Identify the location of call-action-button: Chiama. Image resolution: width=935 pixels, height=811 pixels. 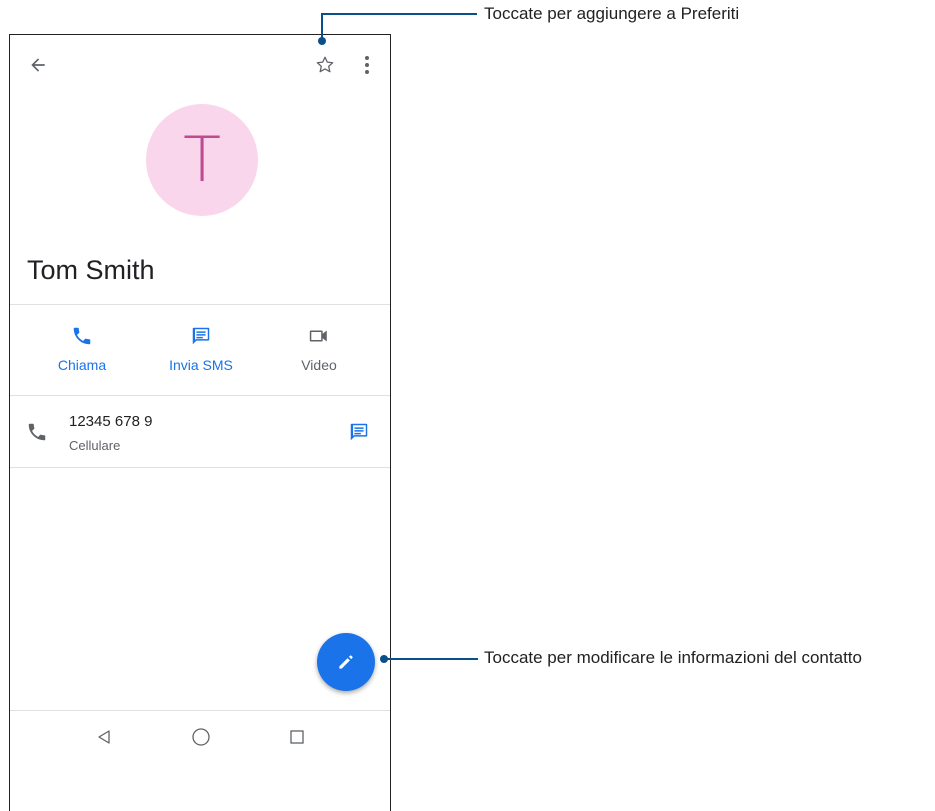
(82, 349).